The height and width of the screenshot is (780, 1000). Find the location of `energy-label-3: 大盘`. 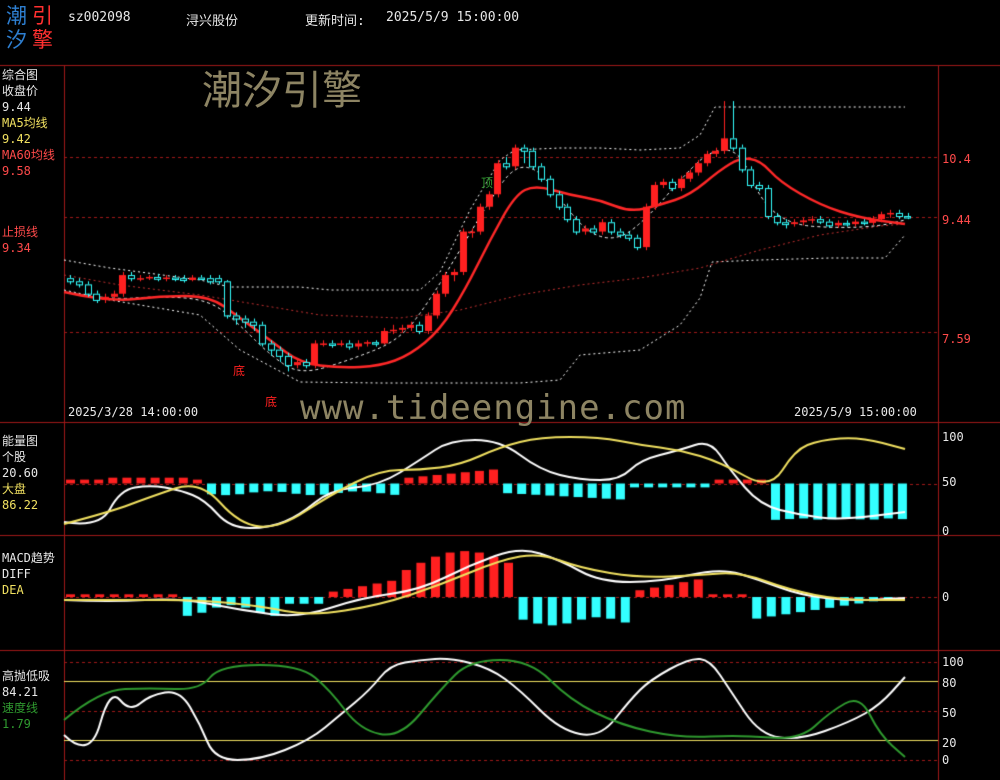

energy-label-3: 大盘 is located at coordinates (14, 489).